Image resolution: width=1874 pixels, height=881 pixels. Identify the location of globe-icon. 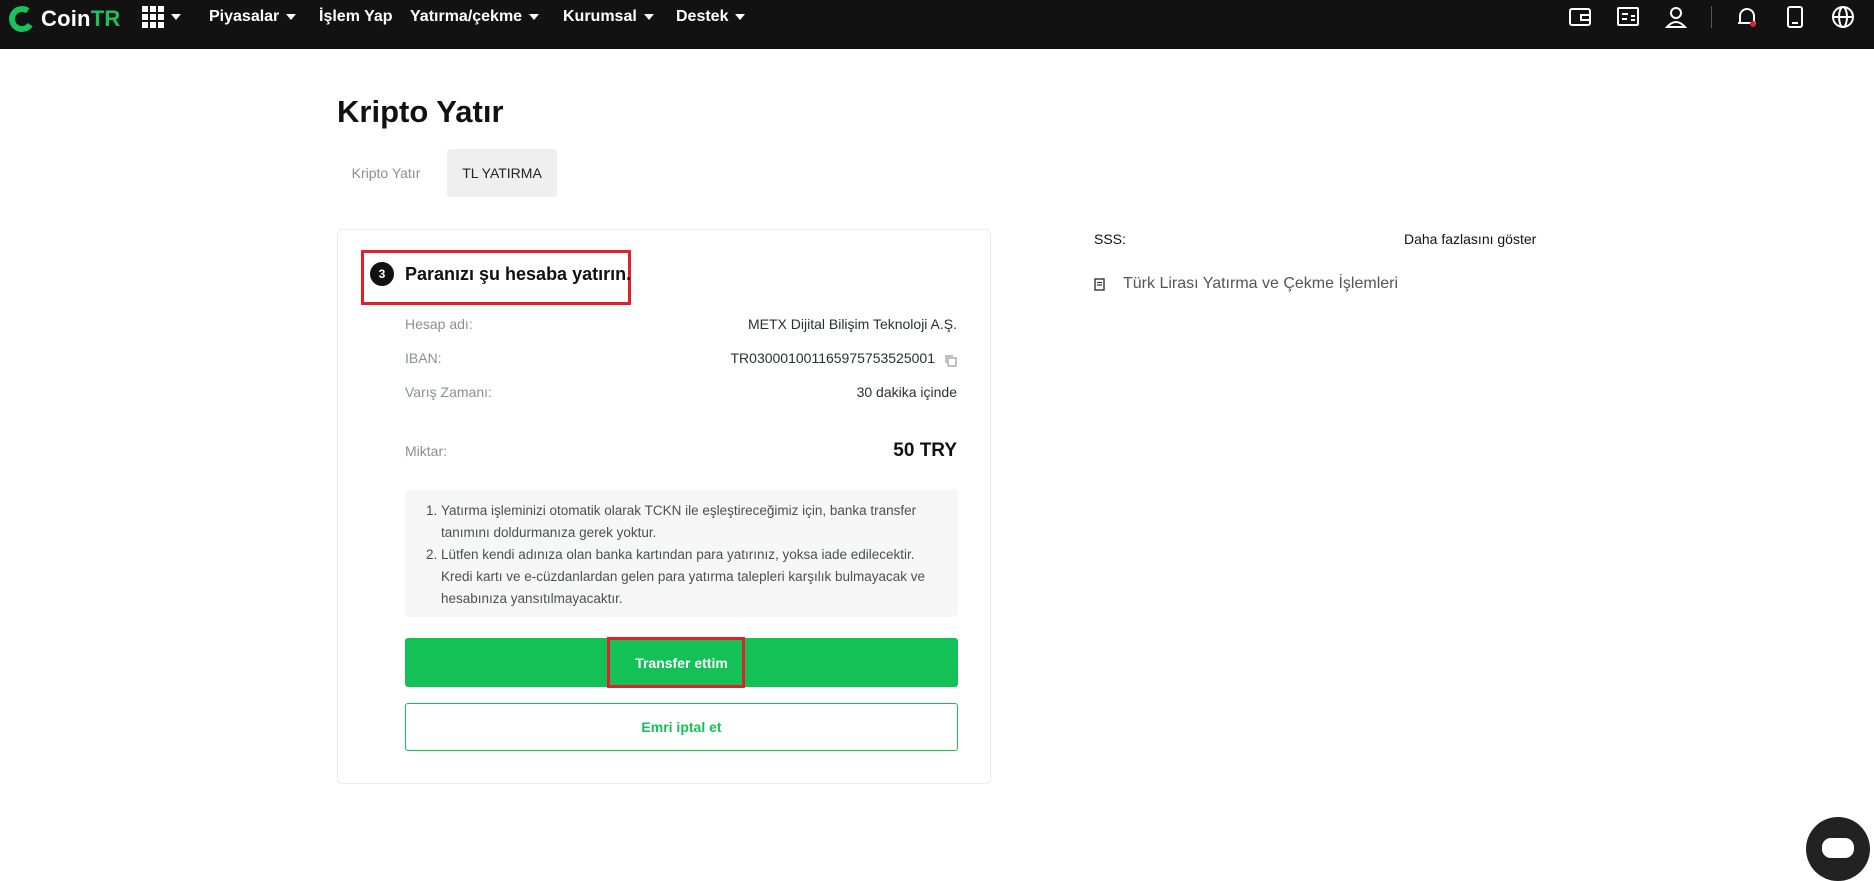
(1843, 17).